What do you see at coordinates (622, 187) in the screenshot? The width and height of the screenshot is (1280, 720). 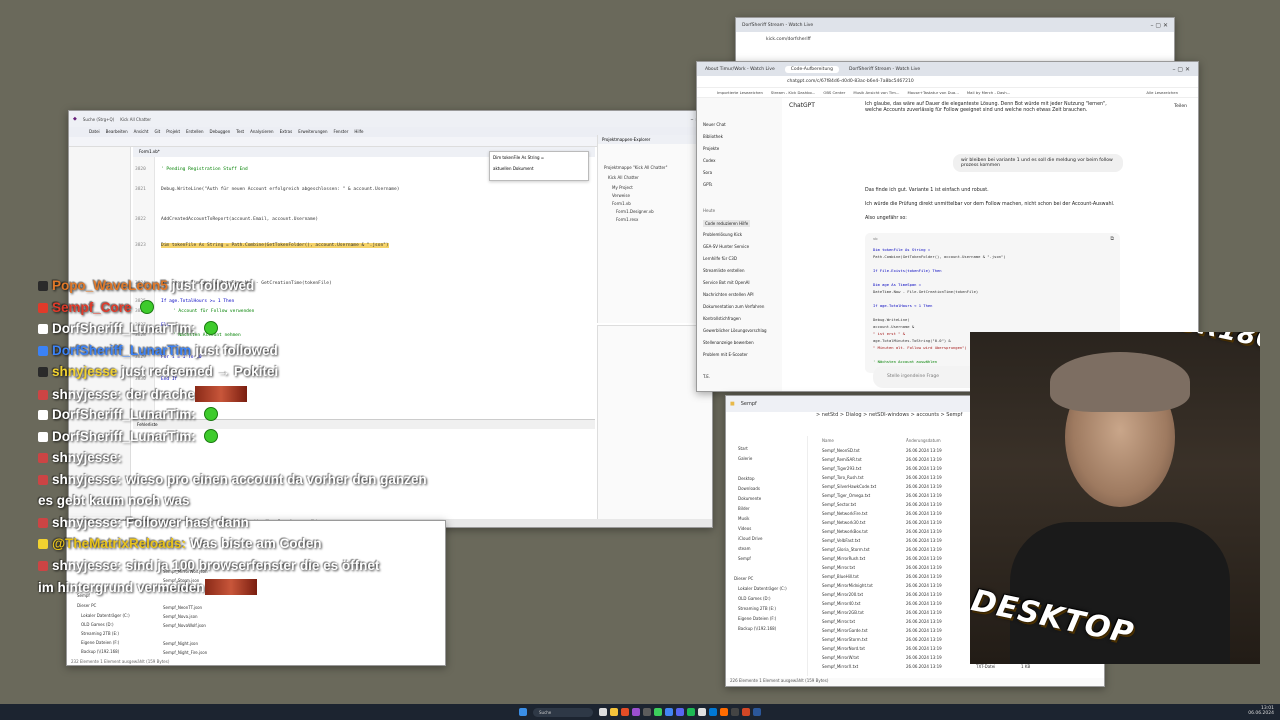 I see `solution-item: My Project` at bounding box center [622, 187].